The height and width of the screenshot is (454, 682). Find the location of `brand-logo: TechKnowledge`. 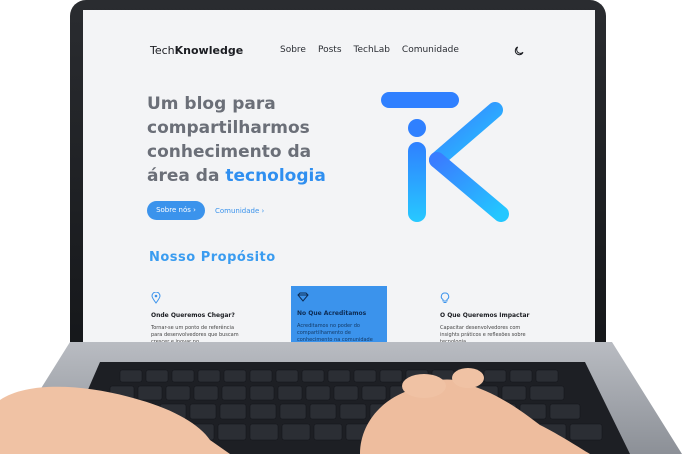

brand-logo: TechKnowledge is located at coordinates (196, 50).